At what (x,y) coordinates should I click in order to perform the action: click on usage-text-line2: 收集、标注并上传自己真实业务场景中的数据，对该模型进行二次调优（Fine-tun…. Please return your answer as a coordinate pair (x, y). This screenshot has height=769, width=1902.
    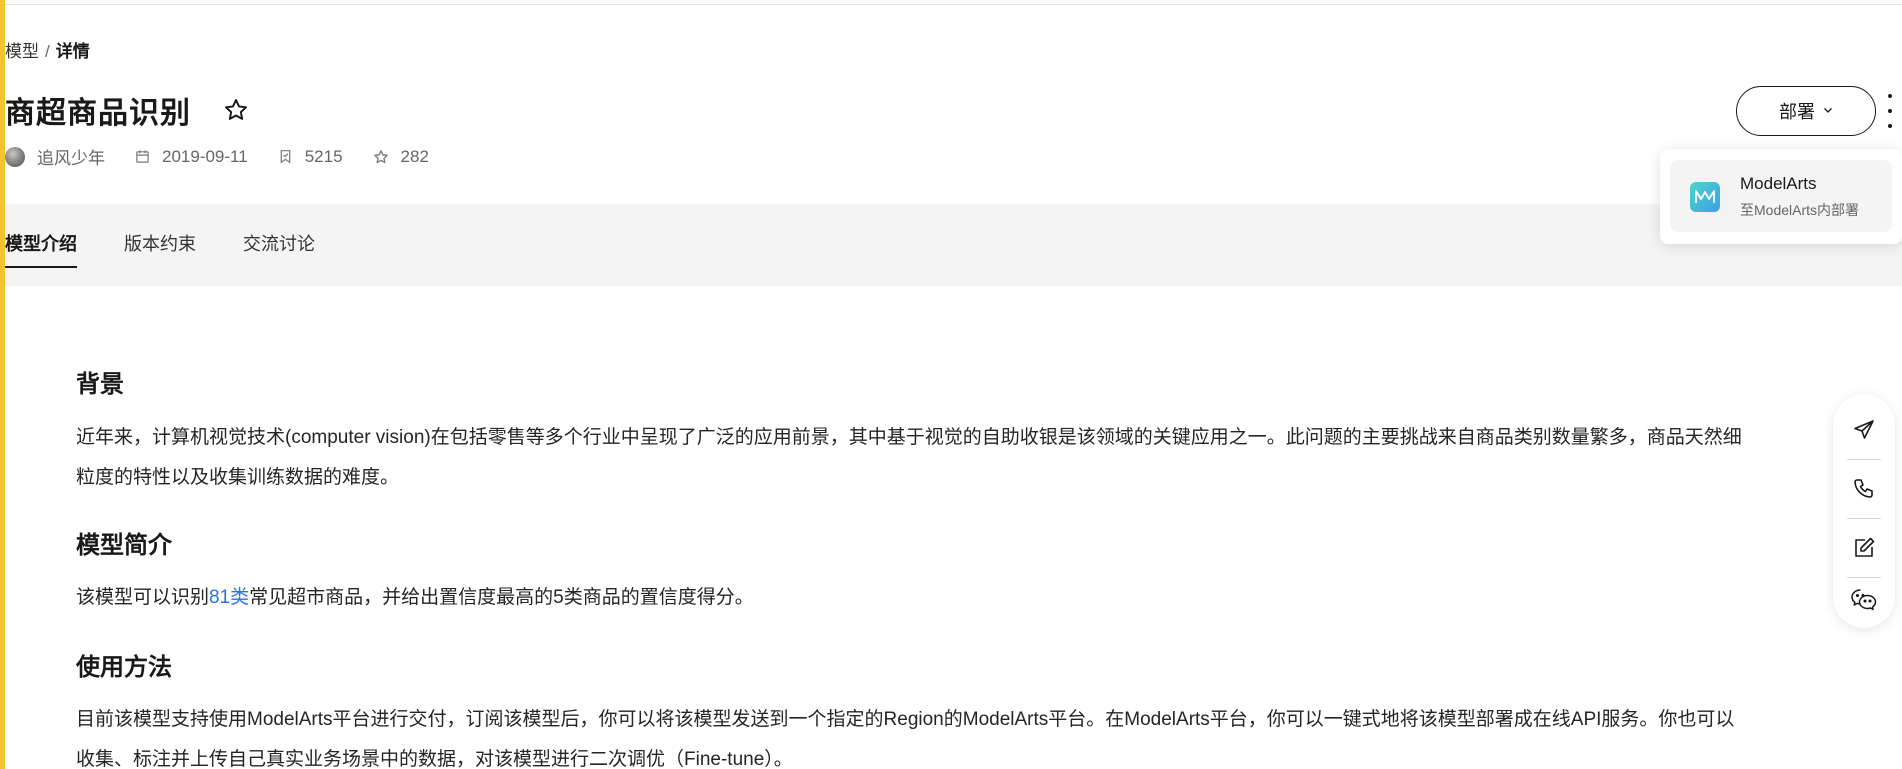
    Looking at the image, I should click on (434, 759).